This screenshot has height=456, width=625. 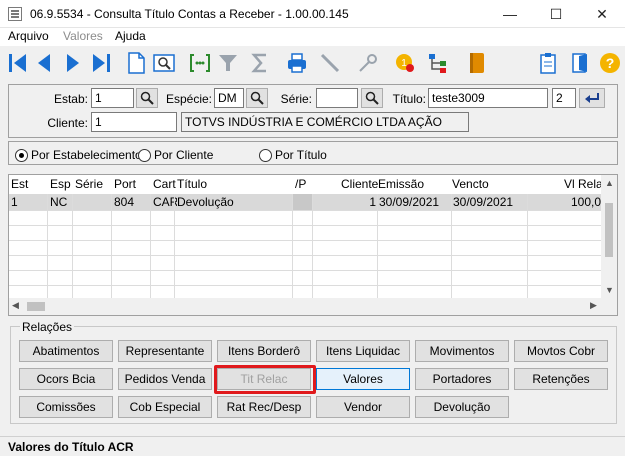 What do you see at coordinates (462, 351) in the screenshot?
I see `movimentos-button: Movimentos` at bounding box center [462, 351].